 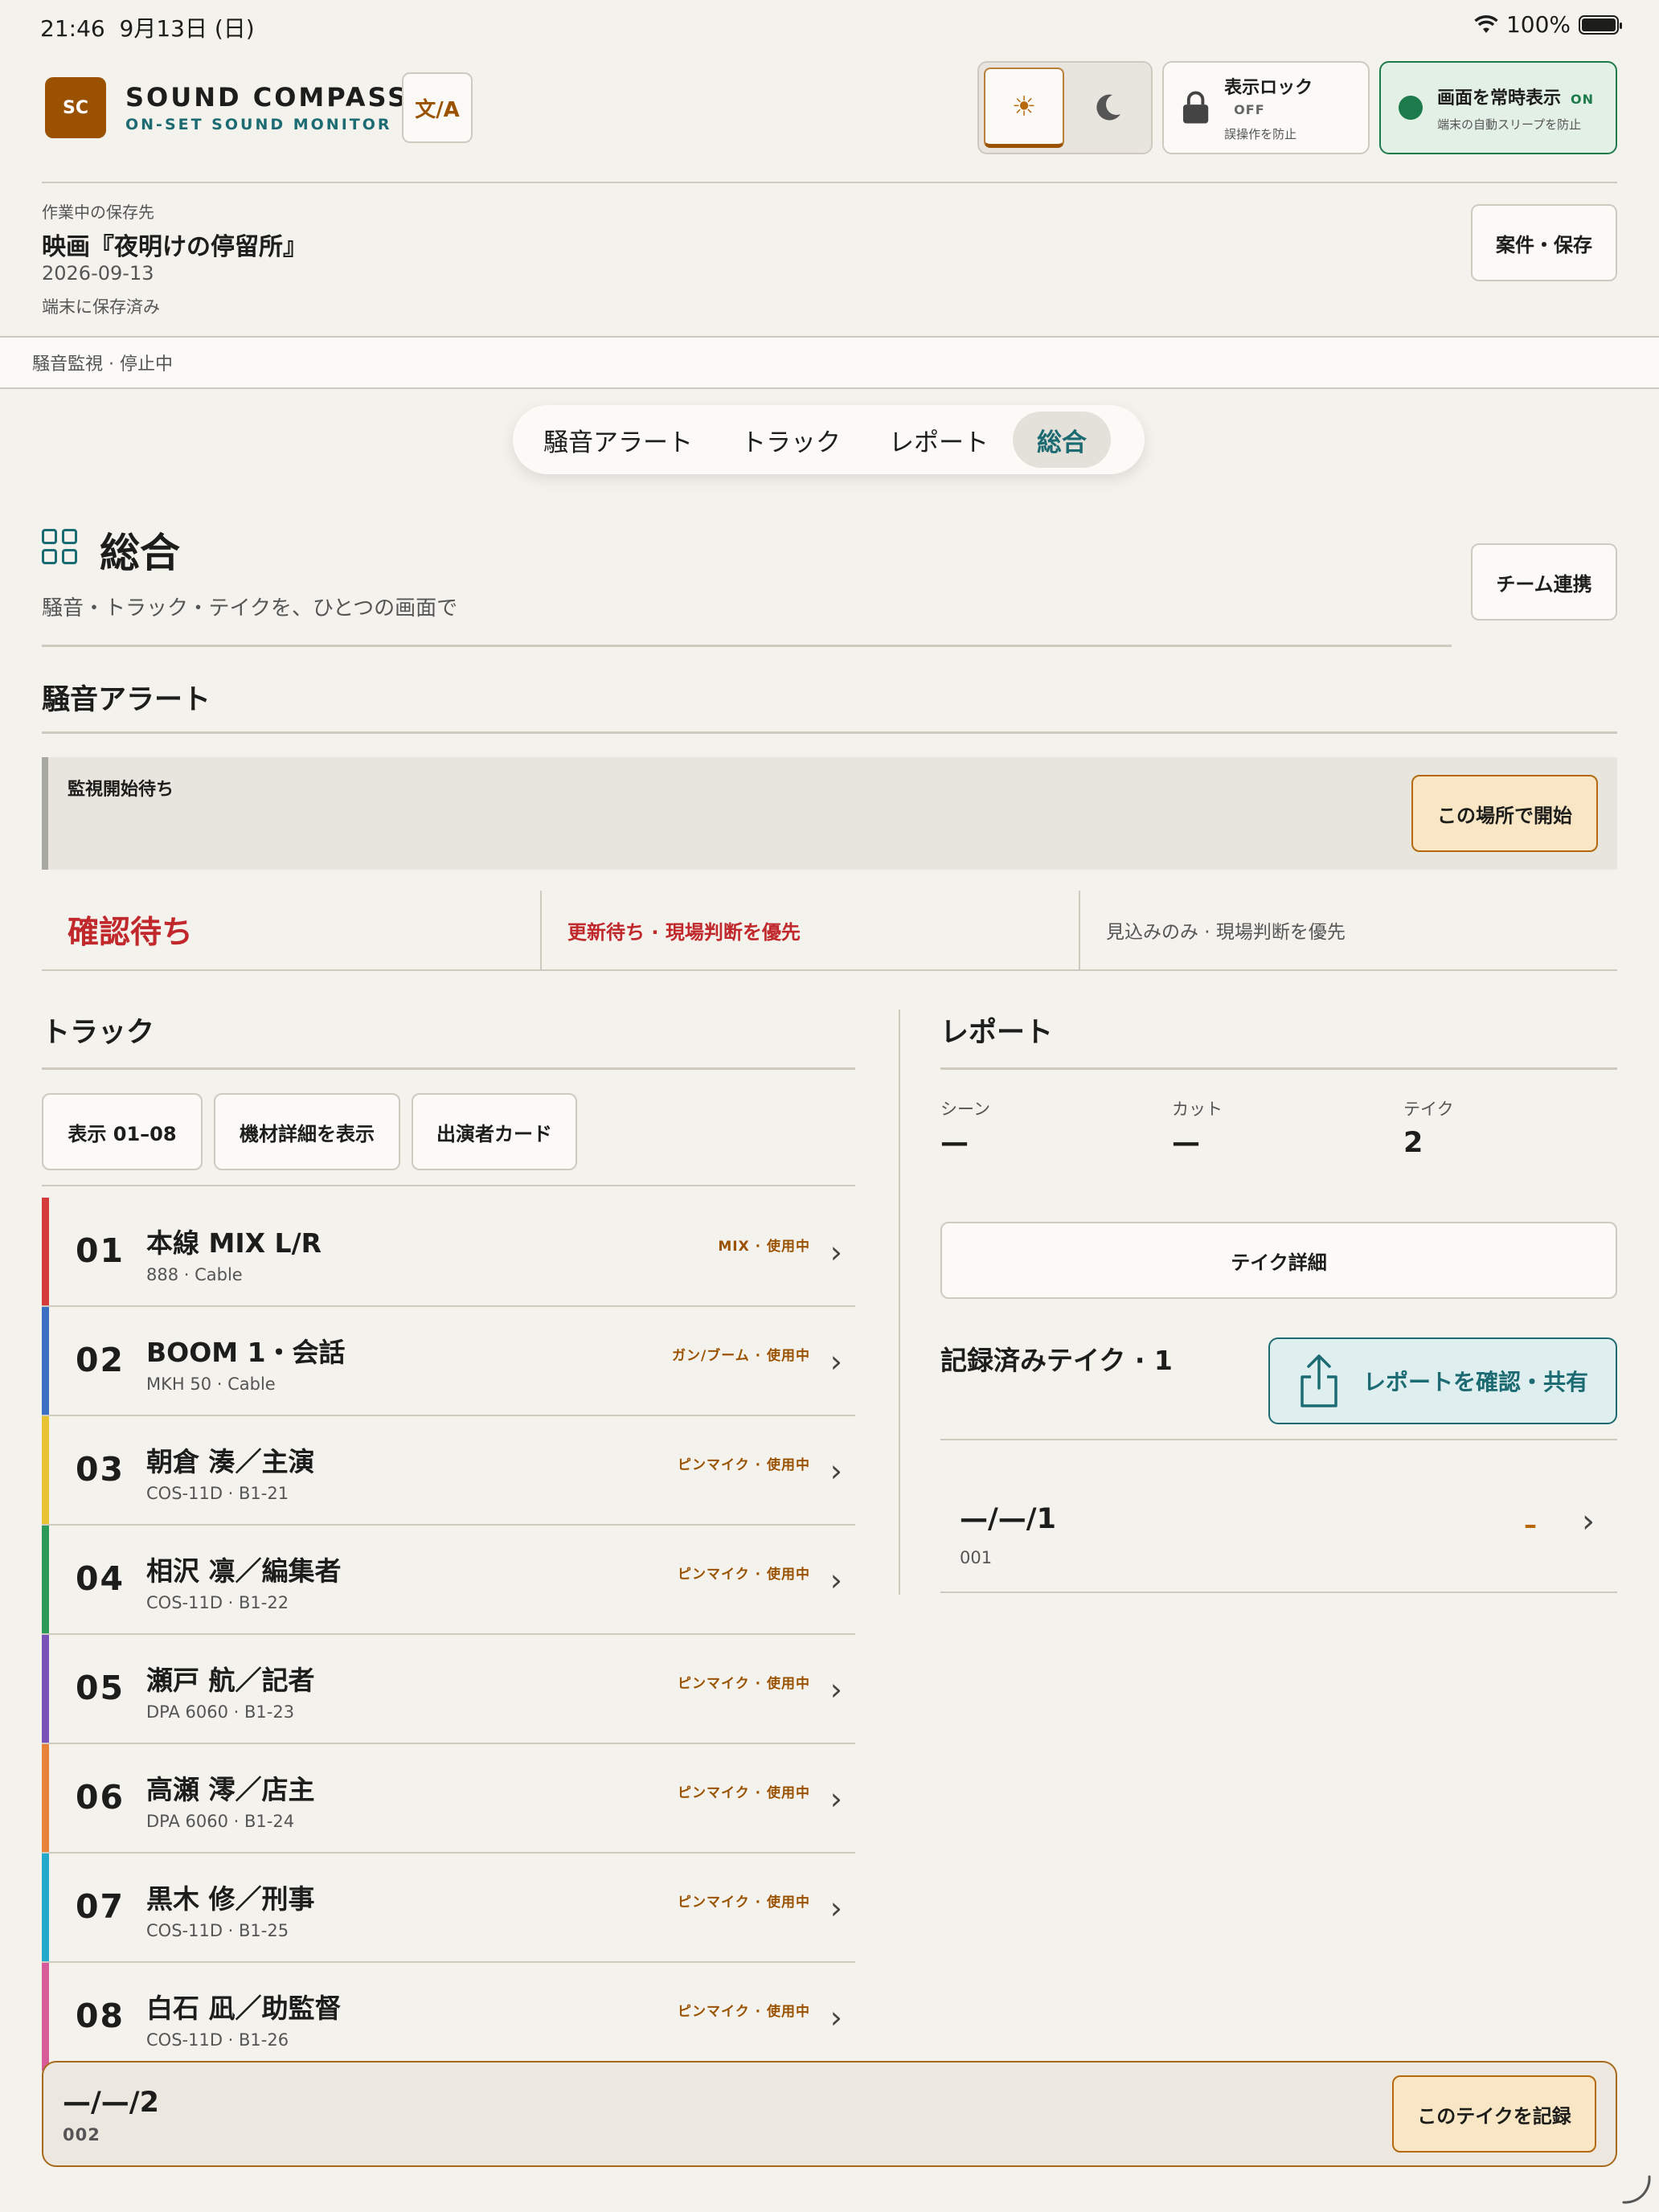 What do you see at coordinates (1278, 1068) in the screenshot?
I see `report-divider` at bounding box center [1278, 1068].